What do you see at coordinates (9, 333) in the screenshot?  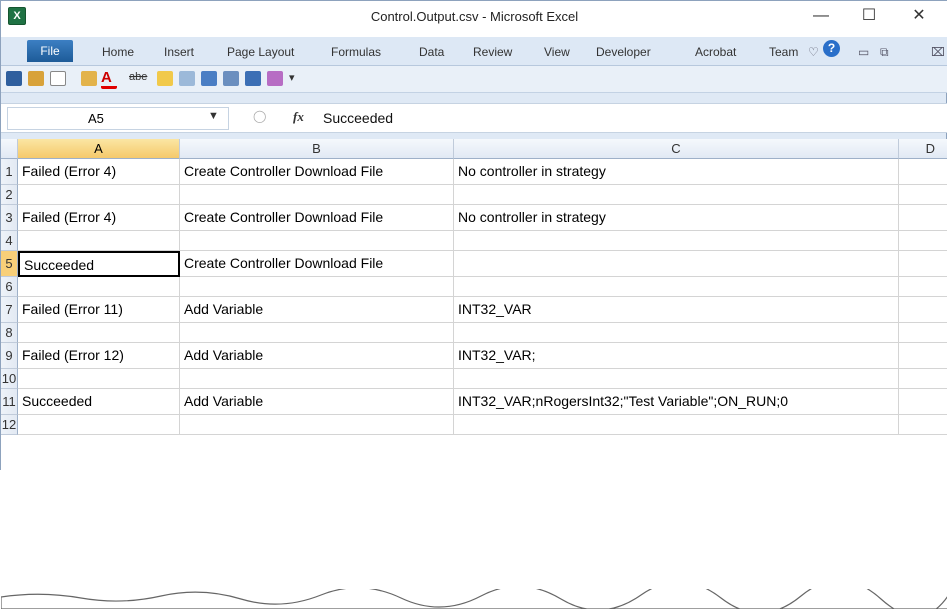 I see `row-header: 8` at bounding box center [9, 333].